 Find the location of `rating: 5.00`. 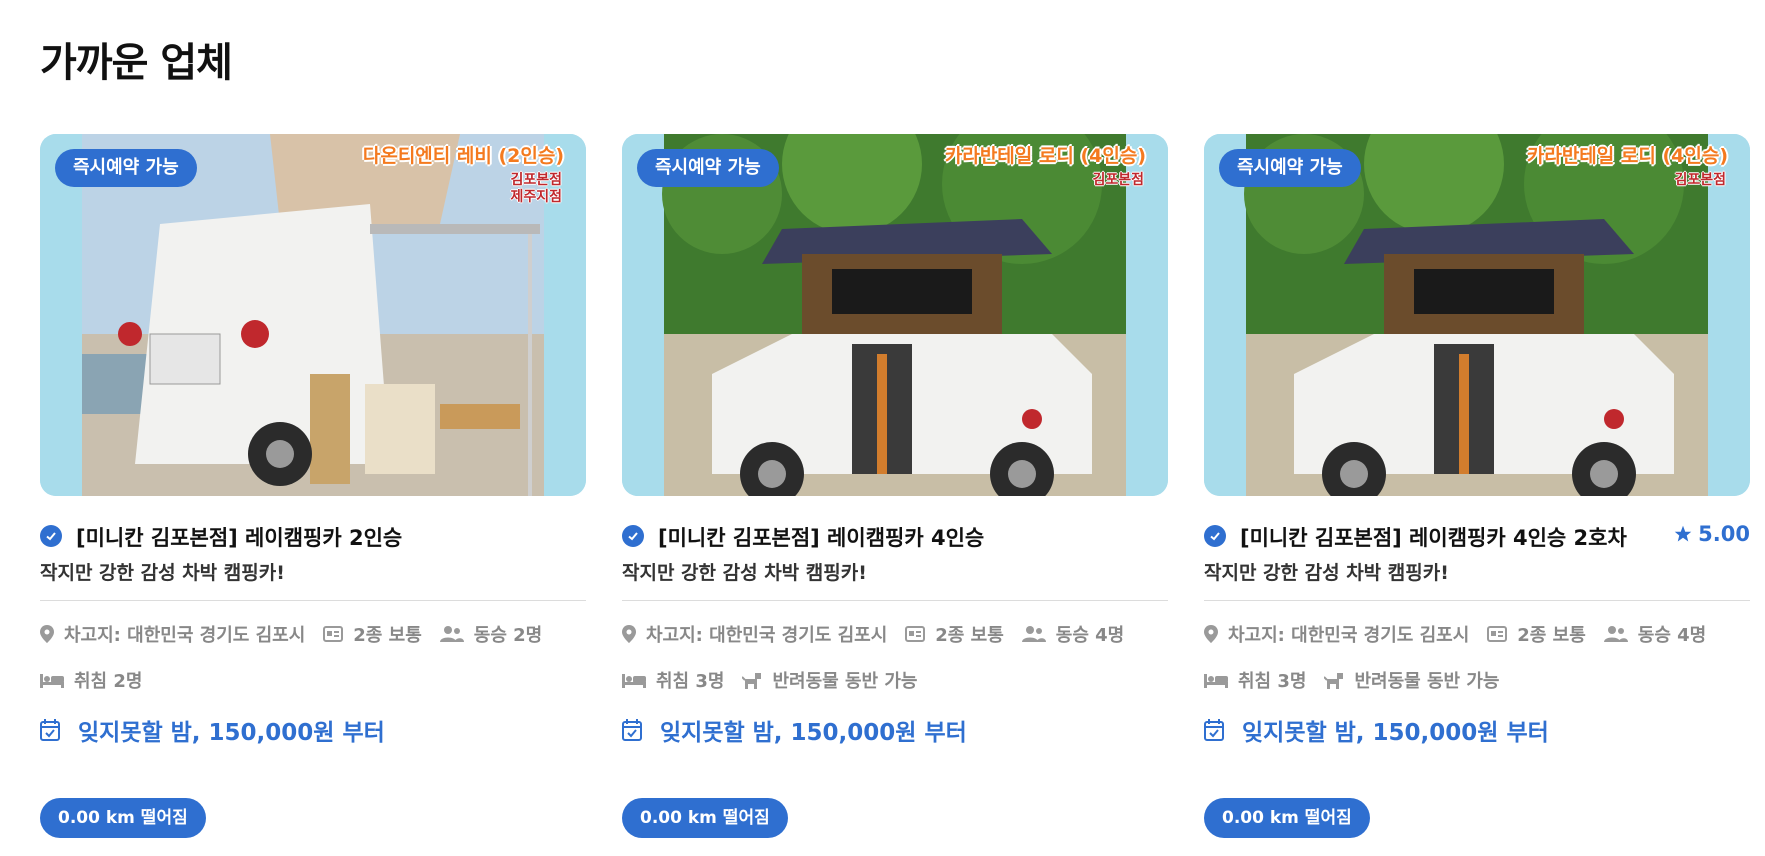

rating: 5.00 is located at coordinates (1712, 534).